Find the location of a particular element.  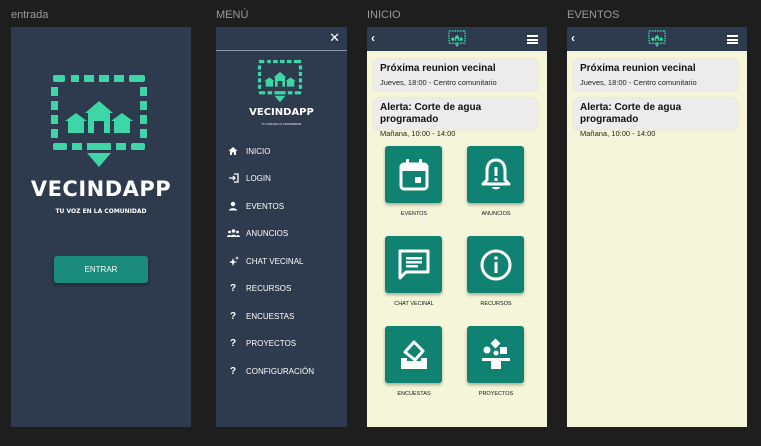

menu-item-encuestas: ? ENCUESTAS is located at coordinates (259, 316).